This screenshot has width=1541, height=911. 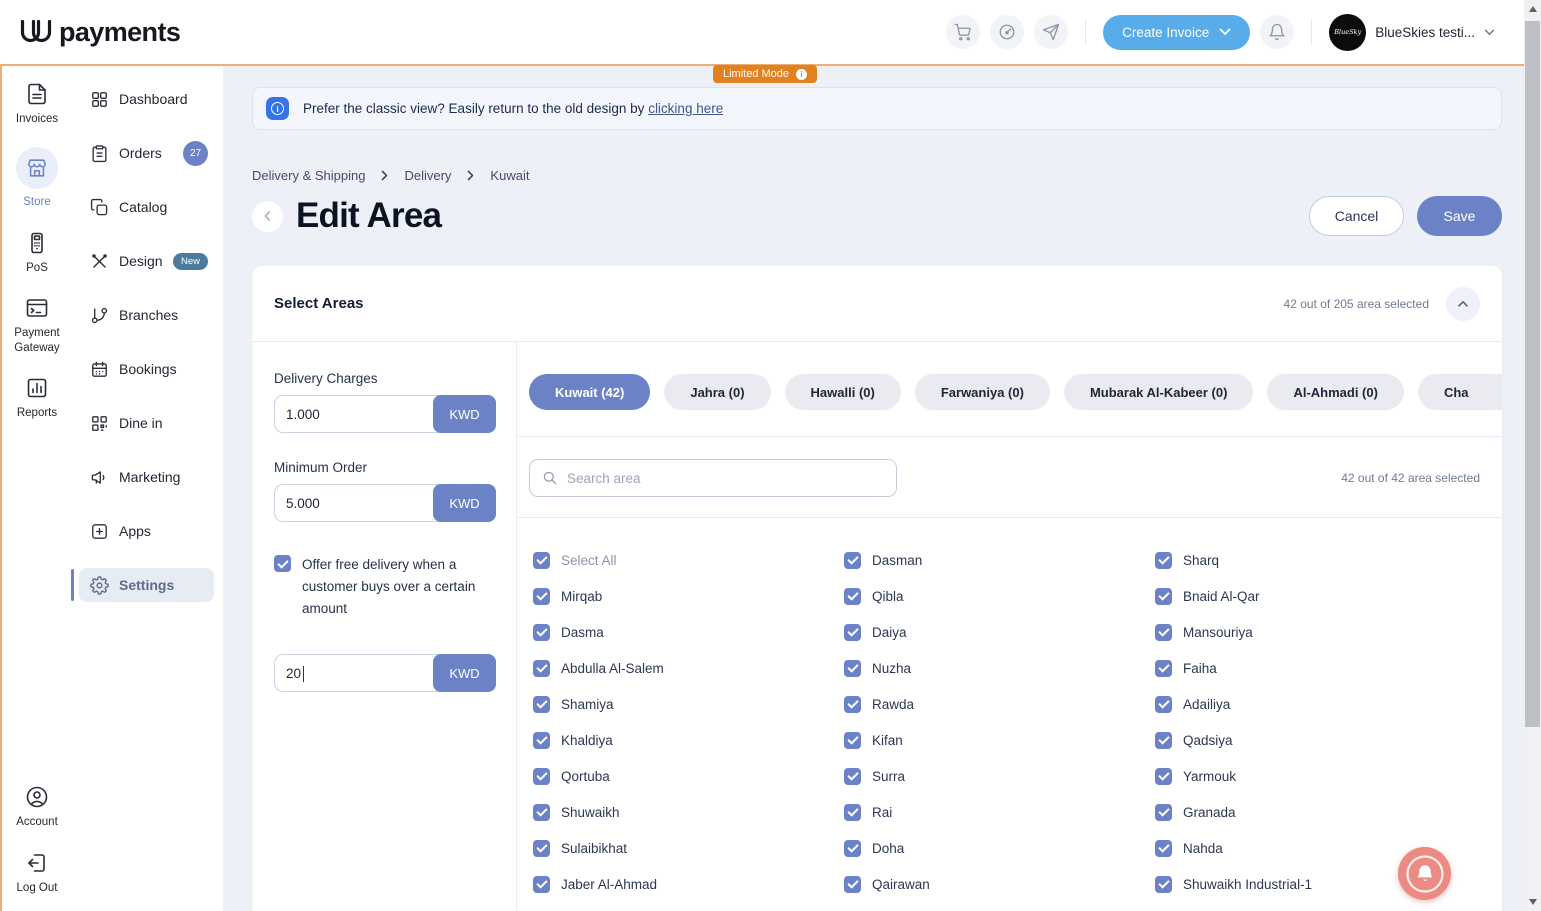 I want to click on tab-hawalli: Hawalli (0), so click(x=842, y=392).